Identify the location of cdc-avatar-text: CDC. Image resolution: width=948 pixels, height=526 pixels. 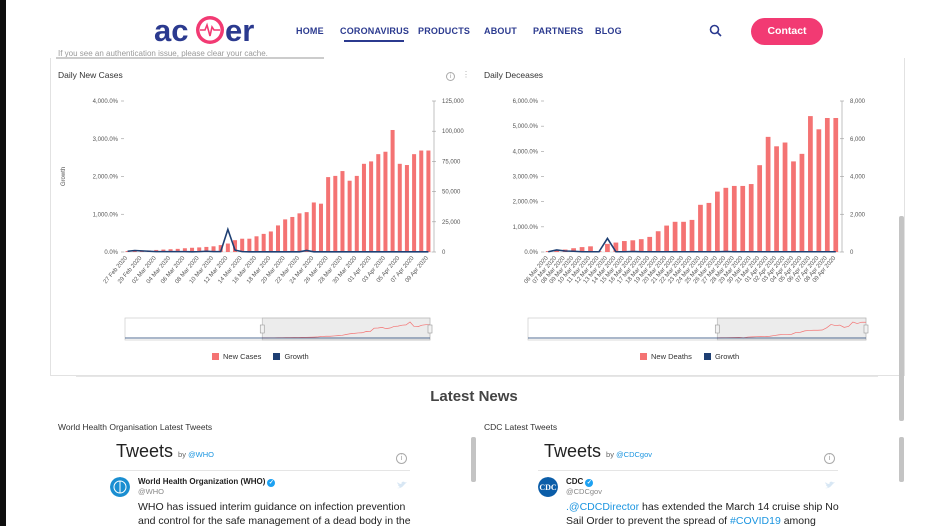
(548, 487).